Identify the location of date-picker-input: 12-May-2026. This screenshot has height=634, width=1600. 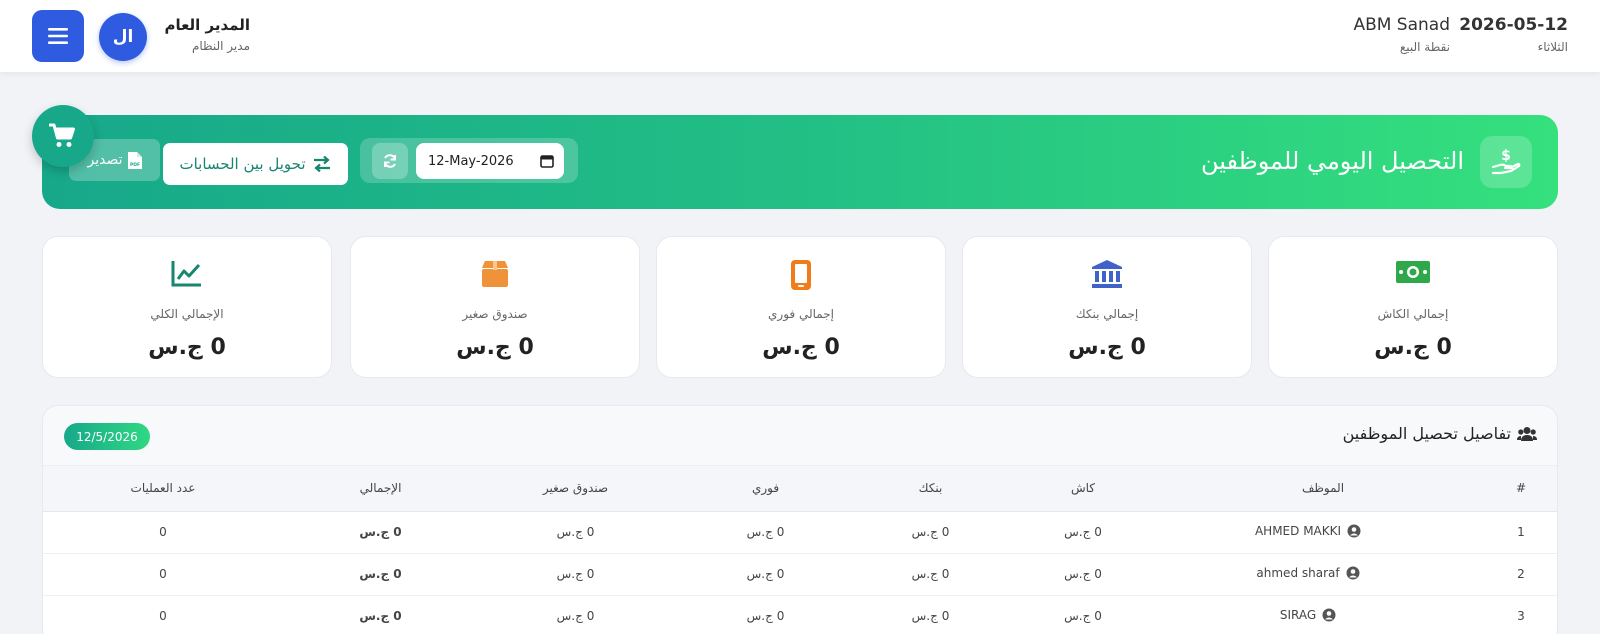
(490, 161).